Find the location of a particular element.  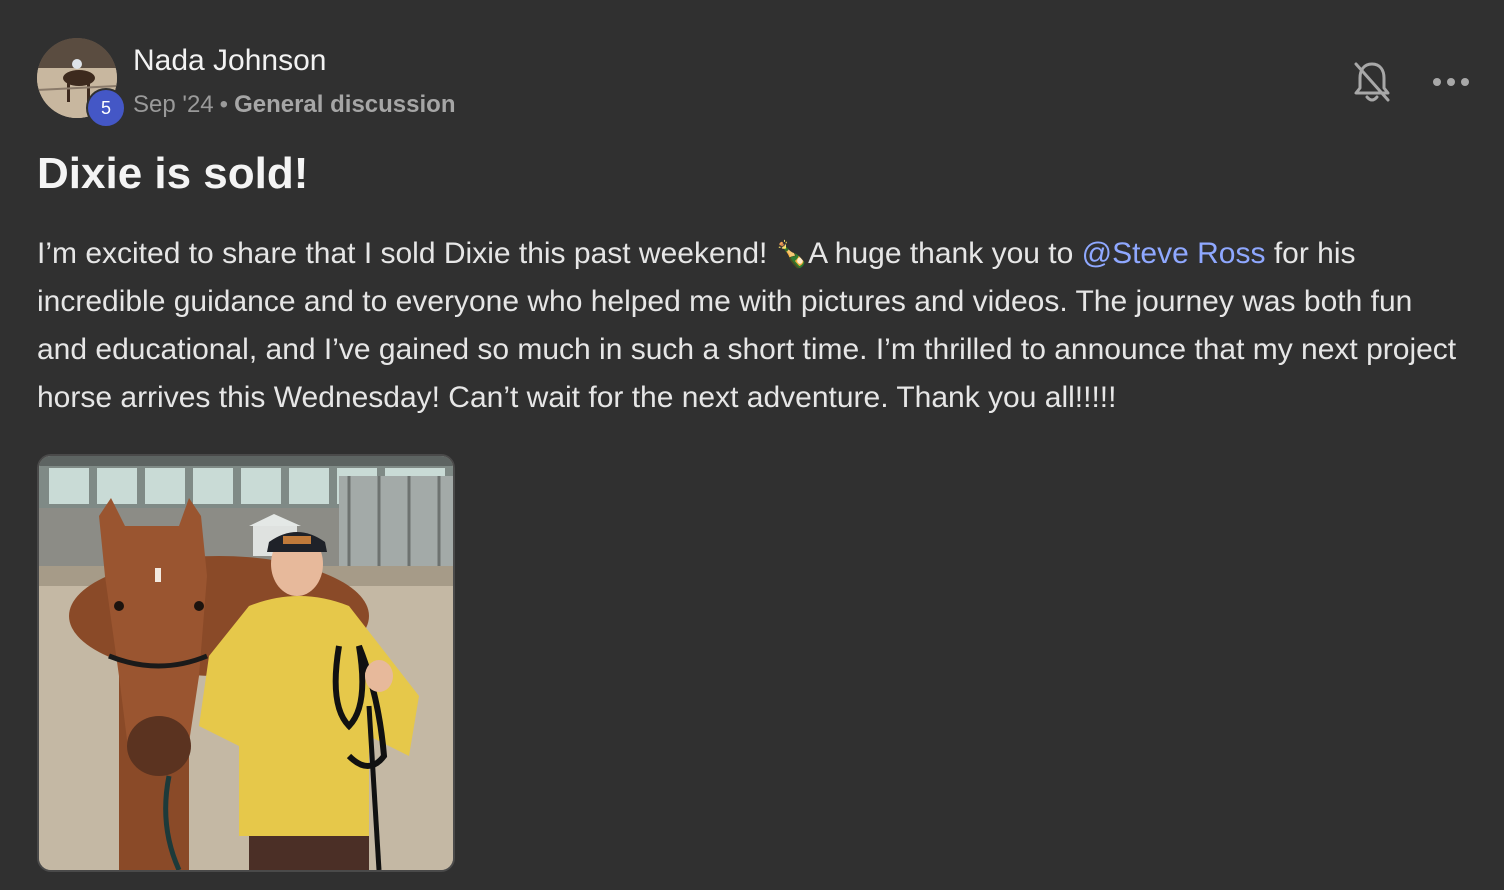

post-title: Dixie is sold! is located at coordinates (173, 173).